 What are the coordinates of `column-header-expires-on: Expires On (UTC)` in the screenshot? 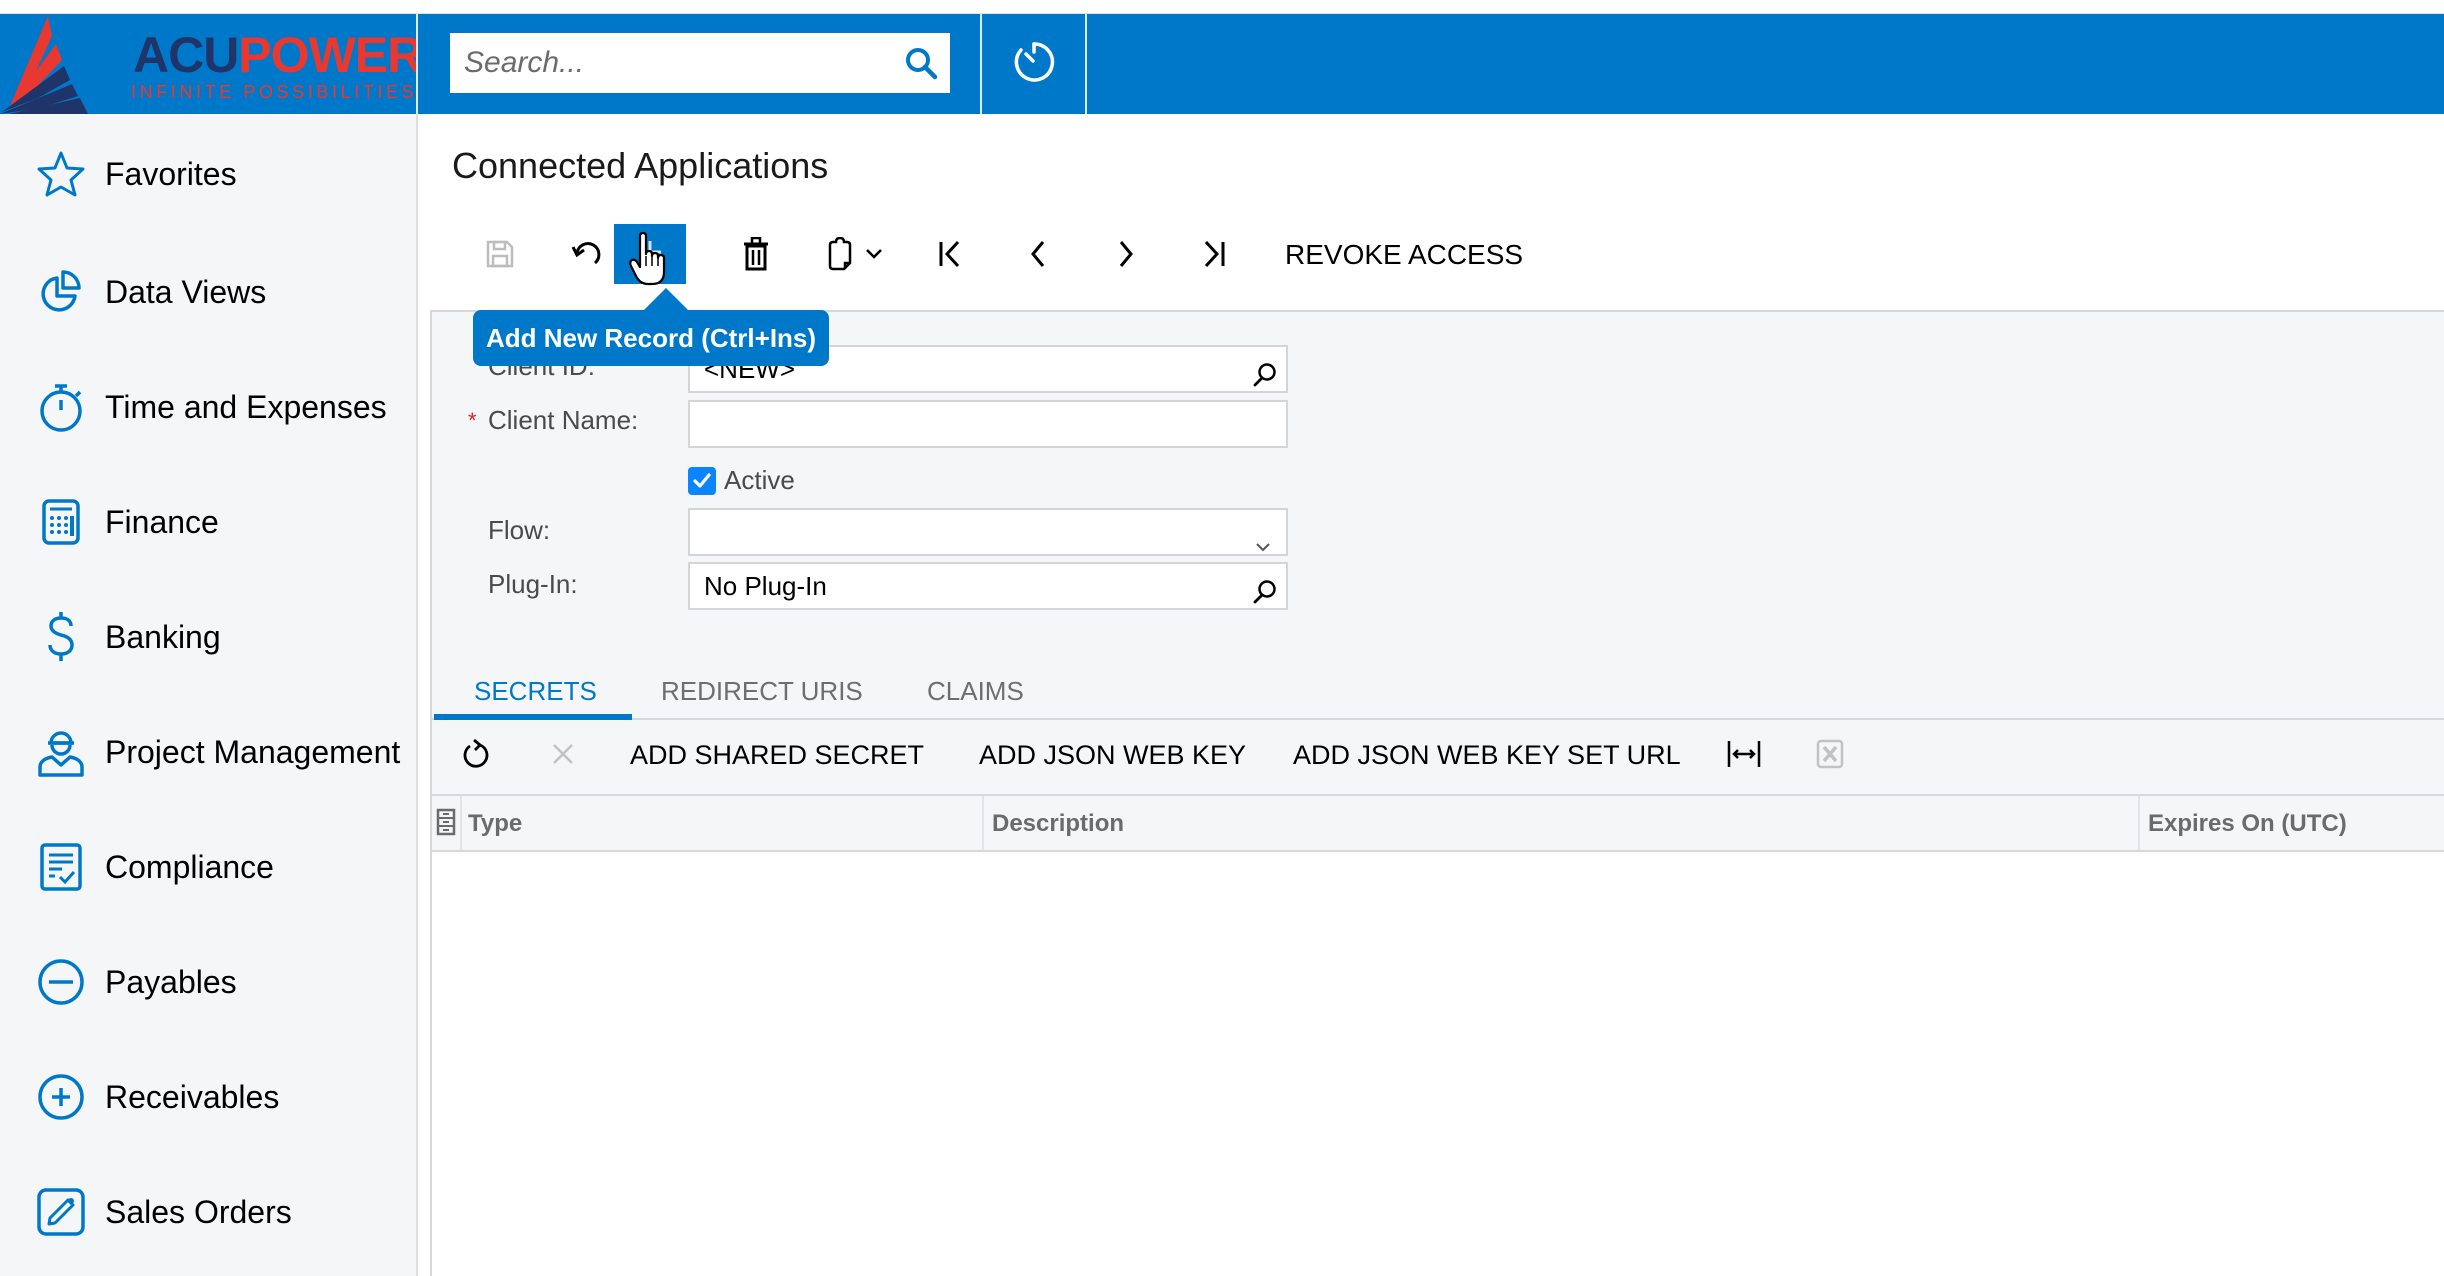 It's located at (2247, 824).